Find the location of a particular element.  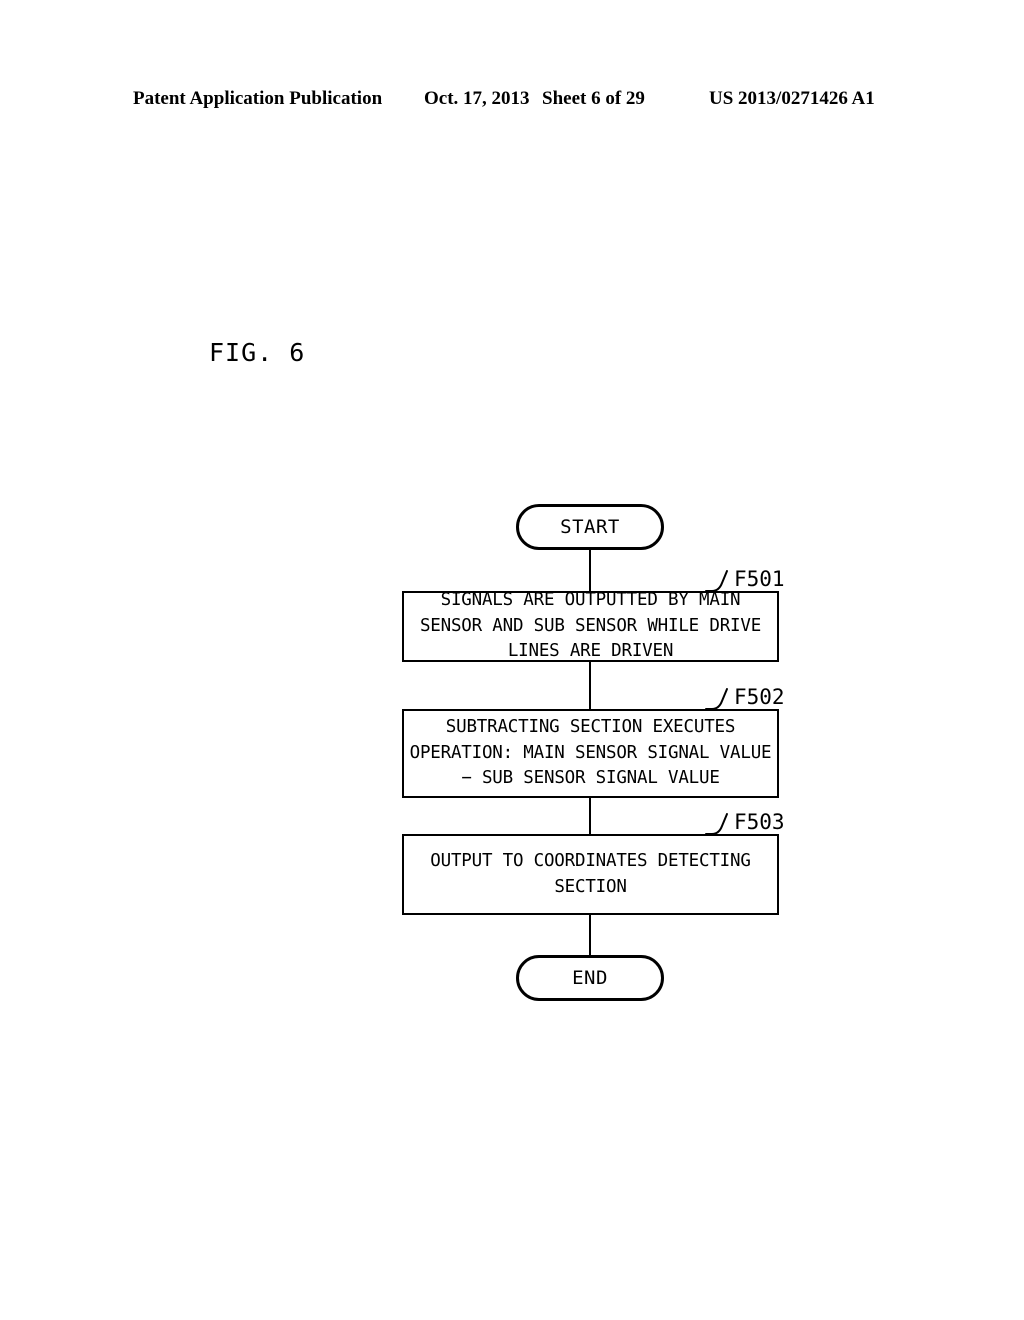

flow-node-start: START is located at coordinates (590, 527).